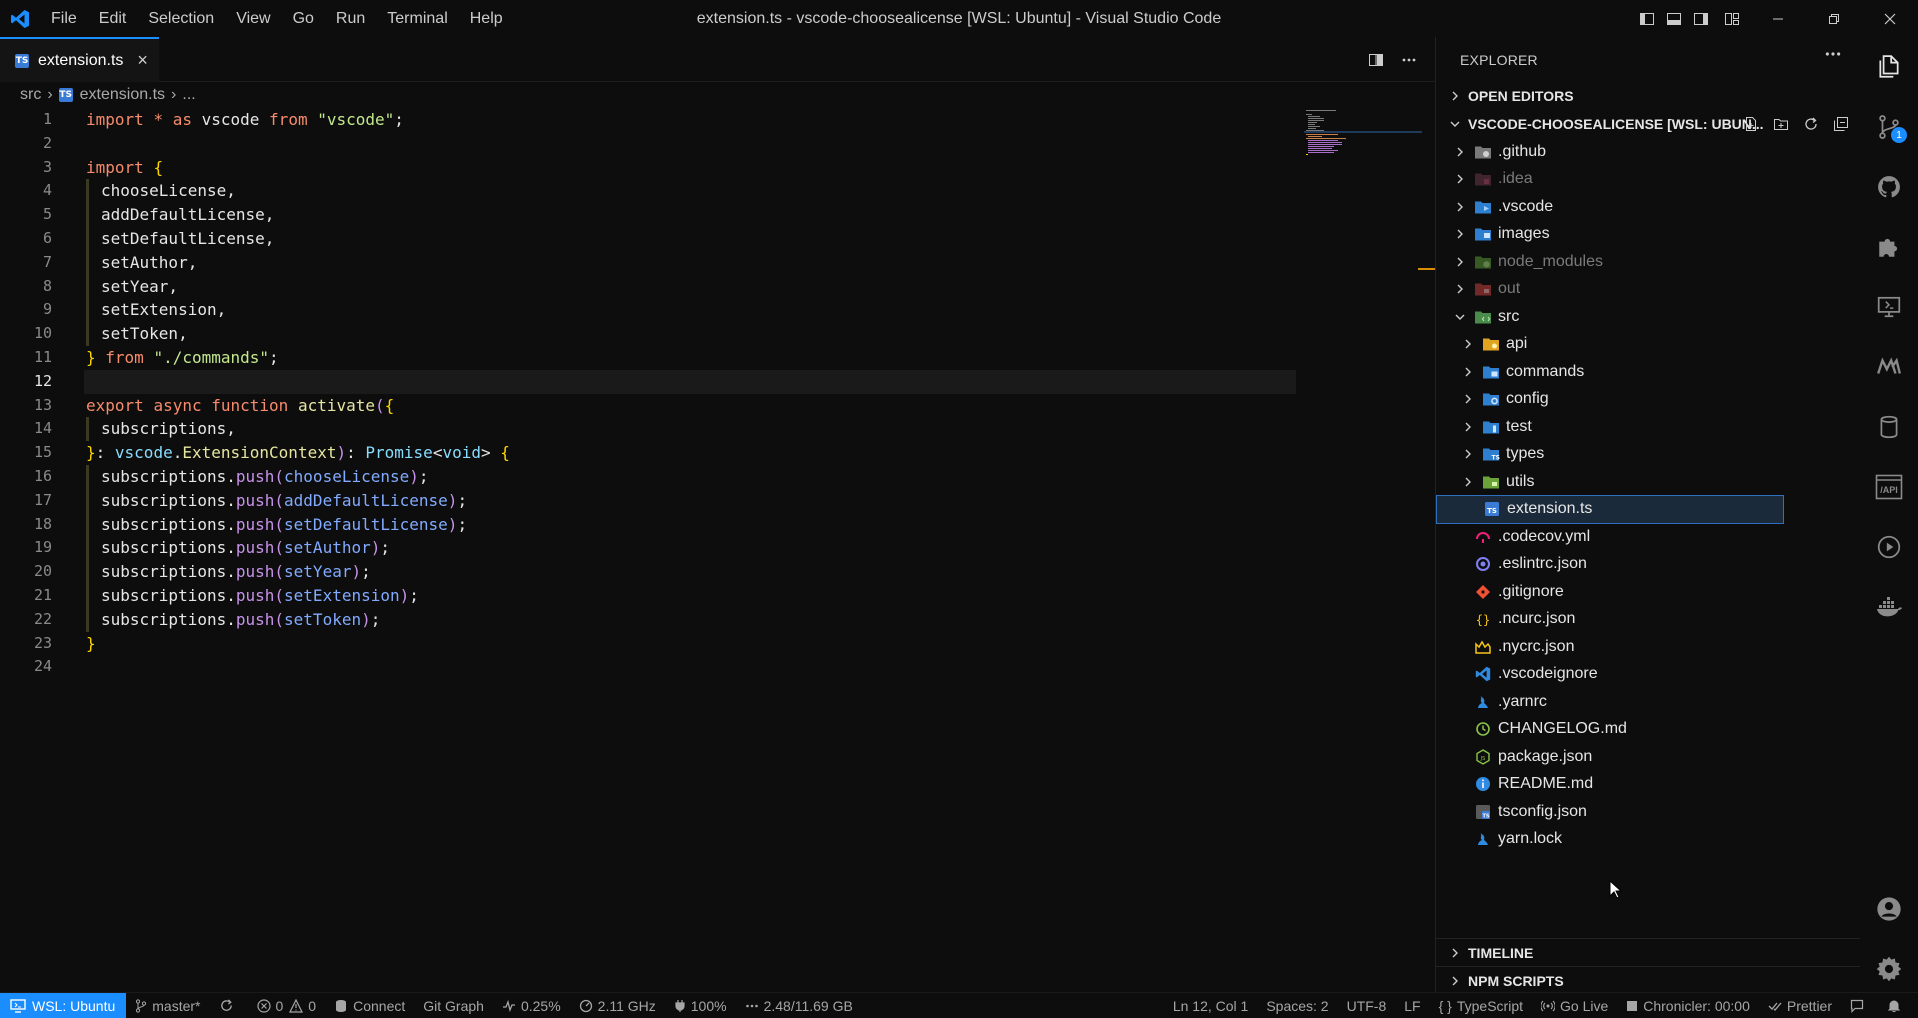 This screenshot has width=1918, height=1018. Describe the element at coordinates (167, 1006) in the screenshot. I see `branch-status: master*` at that location.